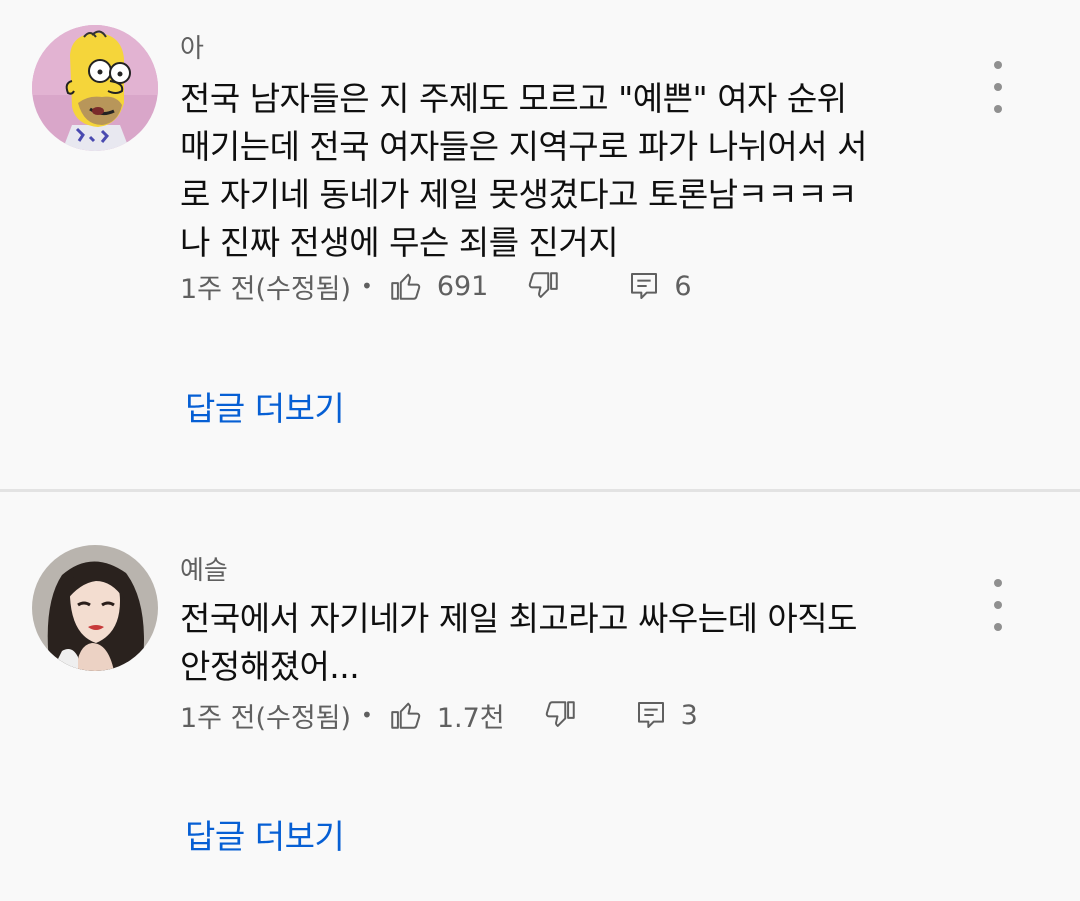 Image resolution: width=1080 pixels, height=901 pixels. What do you see at coordinates (524, 146) in the screenshot?
I see `comment-text-line: 매기는데 전국 여자들은 지역구로 파가 나뉘어서 서` at bounding box center [524, 146].